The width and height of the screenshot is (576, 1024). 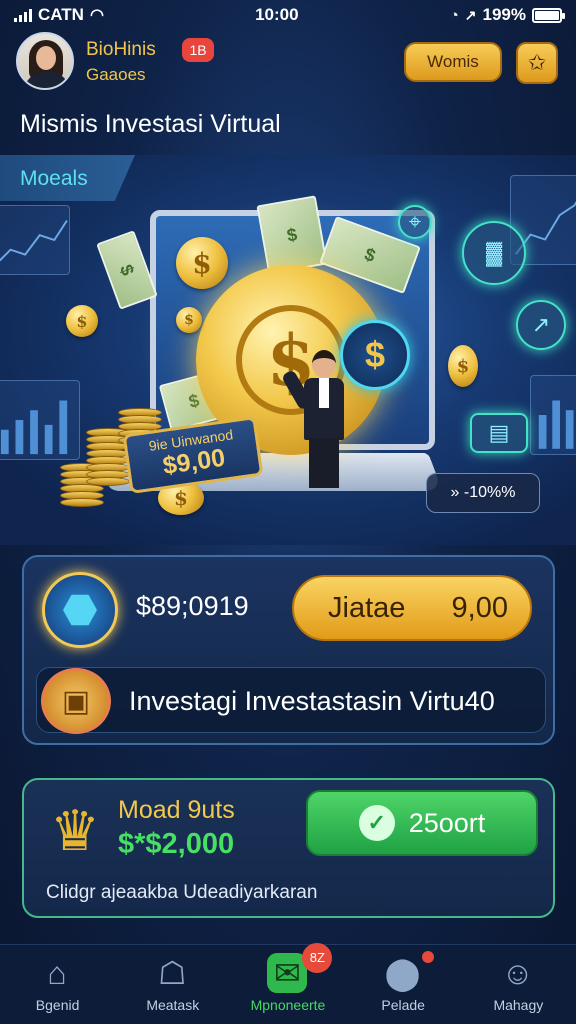 What do you see at coordinates (277, 14) in the screenshot?
I see `status-time: 10:00` at bounding box center [277, 14].